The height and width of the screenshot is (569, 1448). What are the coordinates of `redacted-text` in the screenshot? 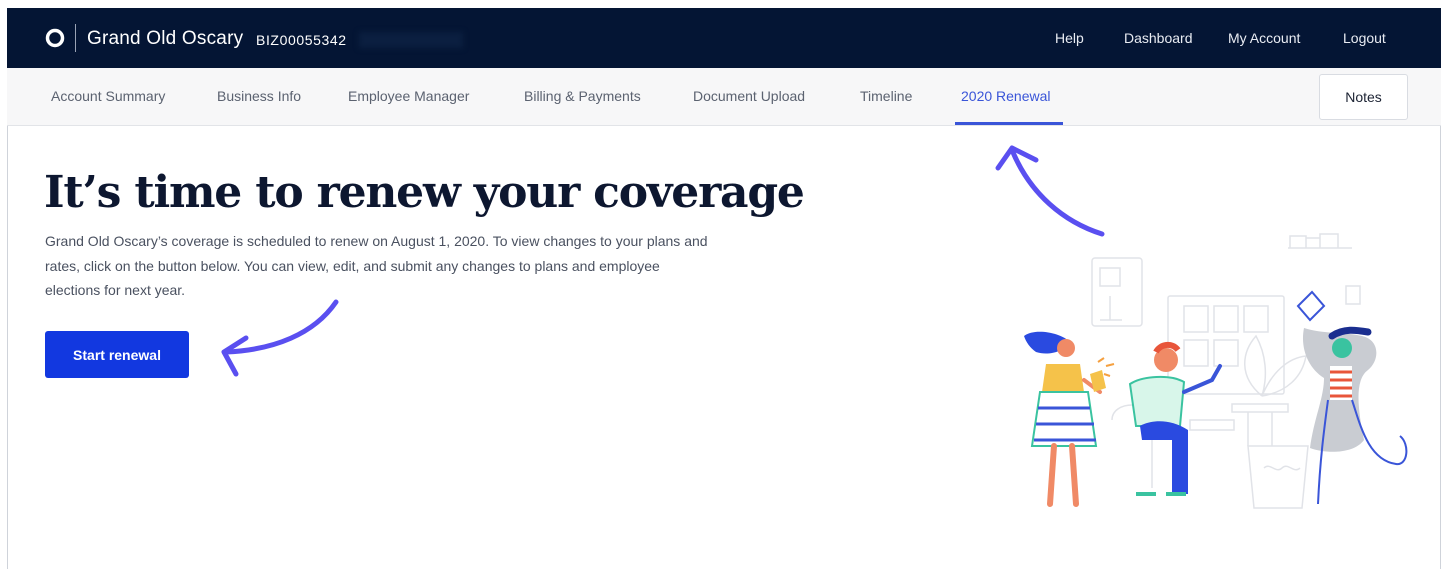 It's located at (411, 40).